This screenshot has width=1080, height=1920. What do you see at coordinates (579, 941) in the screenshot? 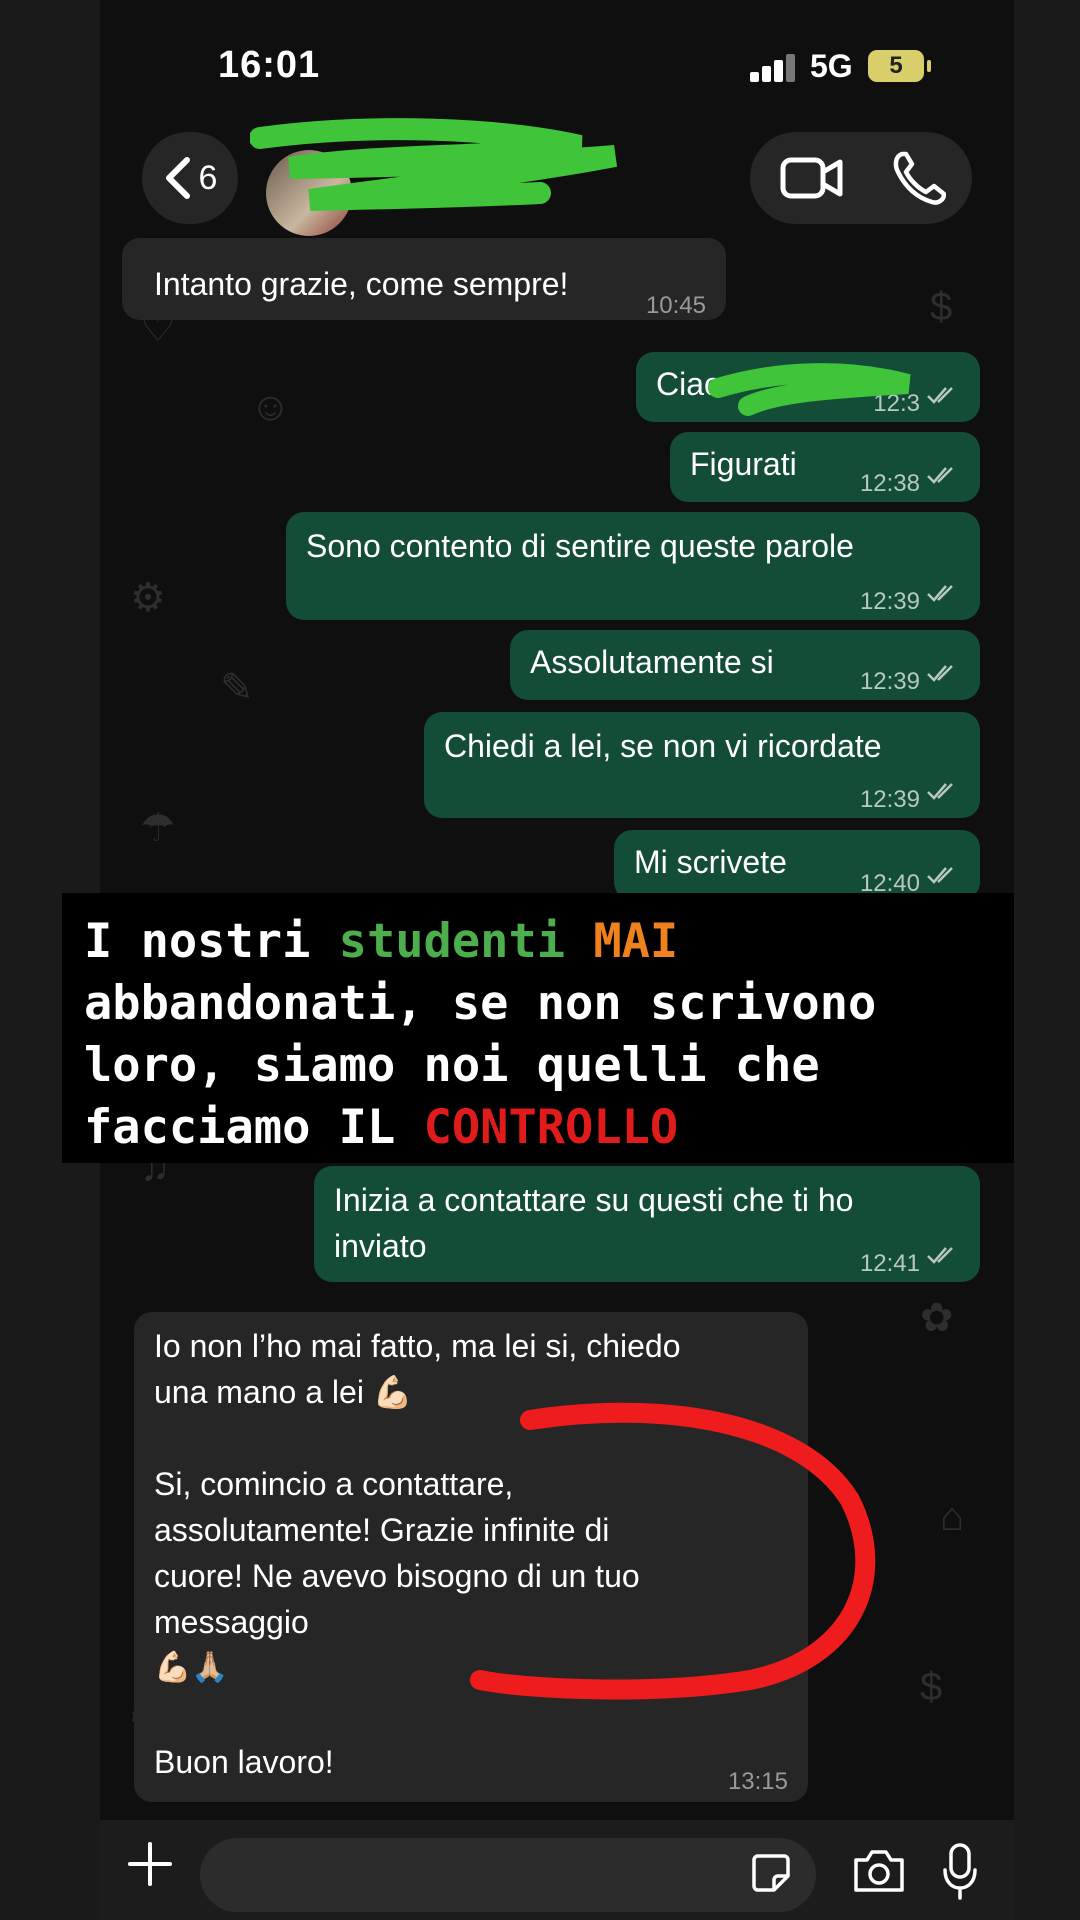
I see `banner-text-part` at bounding box center [579, 941].